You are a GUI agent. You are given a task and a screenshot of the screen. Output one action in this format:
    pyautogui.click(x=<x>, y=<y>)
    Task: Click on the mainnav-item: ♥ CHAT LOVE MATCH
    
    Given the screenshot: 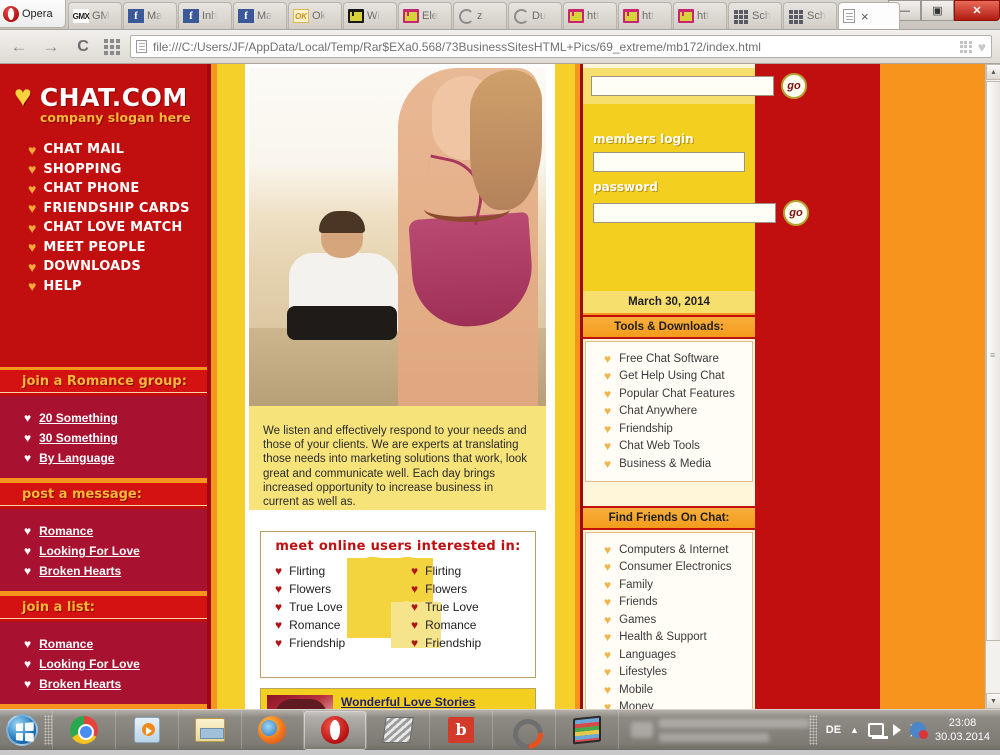 What is the action you would take?
    pyautogui.click(x=115, y=228)
    